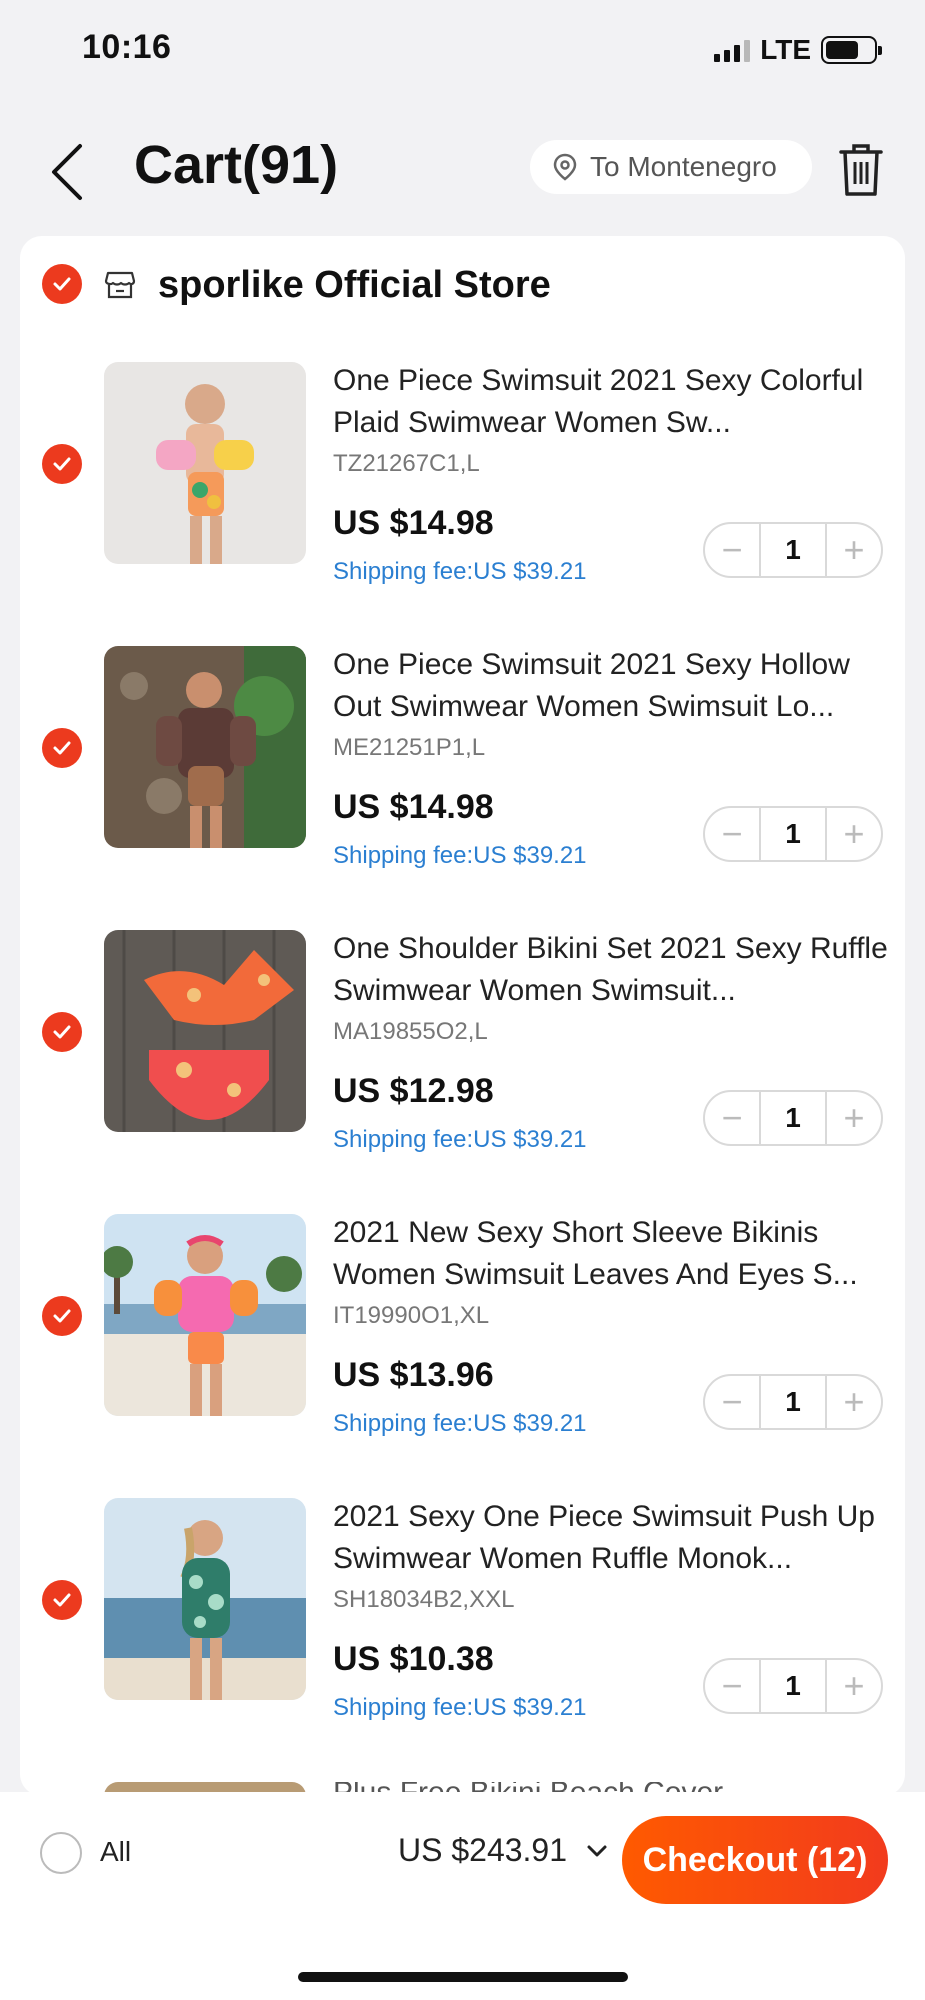 The height and width of the screenshot is (2000, 925). I want to click on checkout-bar: All US $243.91 Checkout (12), so click(462, 1896).